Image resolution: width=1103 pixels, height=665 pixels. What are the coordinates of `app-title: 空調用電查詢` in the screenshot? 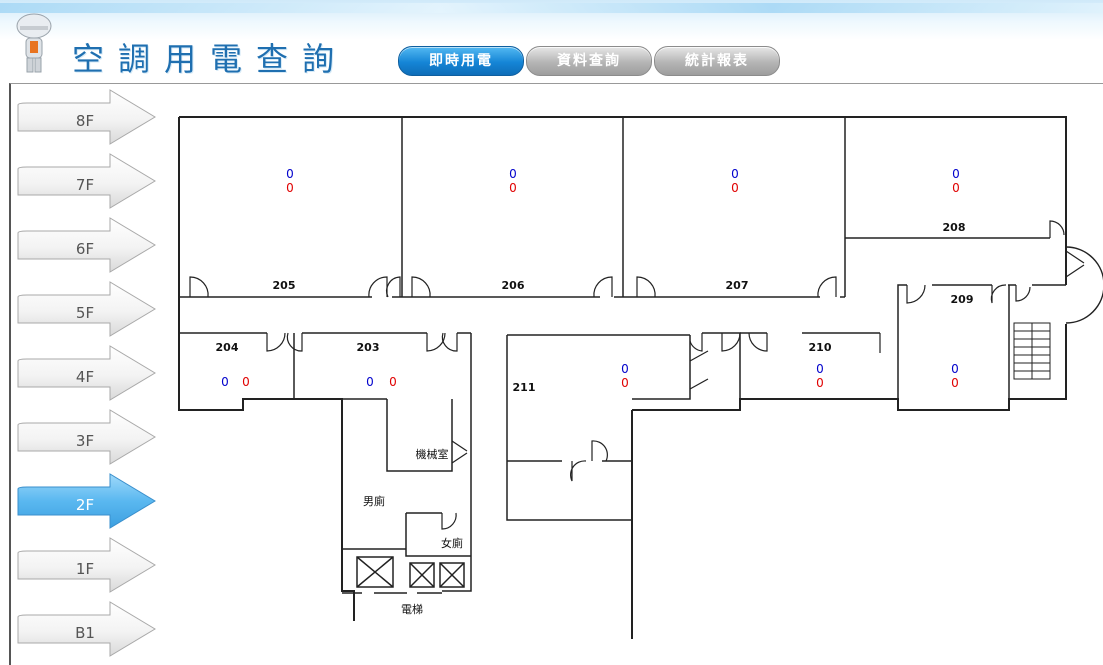 It's located at (210, 59).